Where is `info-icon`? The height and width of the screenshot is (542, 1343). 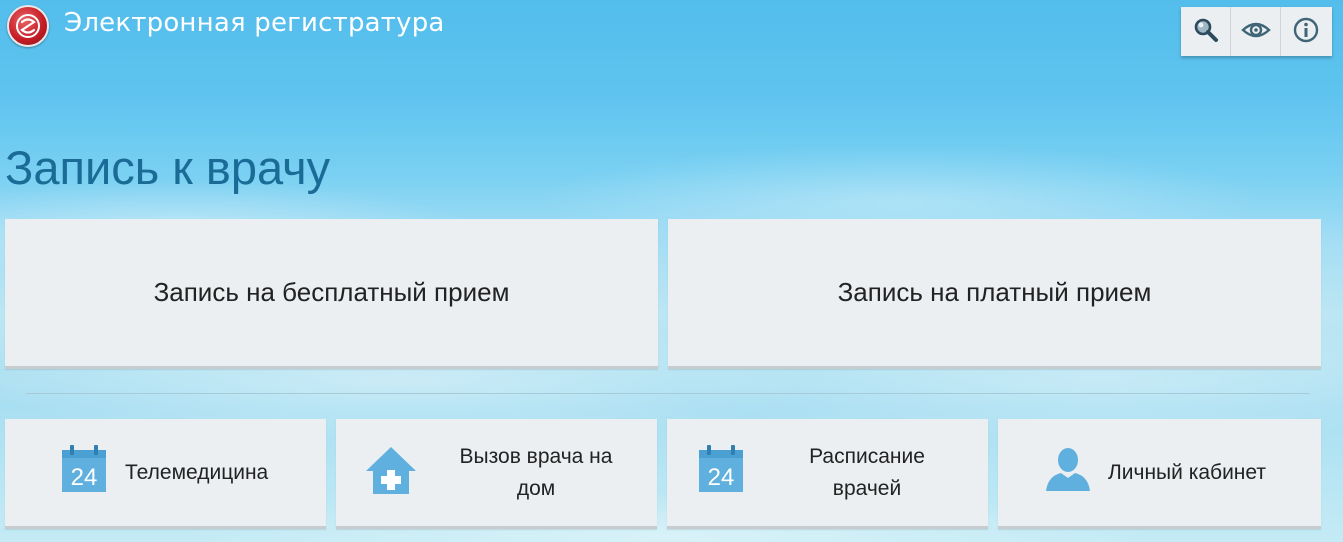 info-icon is located at coordinates (1306, 32).